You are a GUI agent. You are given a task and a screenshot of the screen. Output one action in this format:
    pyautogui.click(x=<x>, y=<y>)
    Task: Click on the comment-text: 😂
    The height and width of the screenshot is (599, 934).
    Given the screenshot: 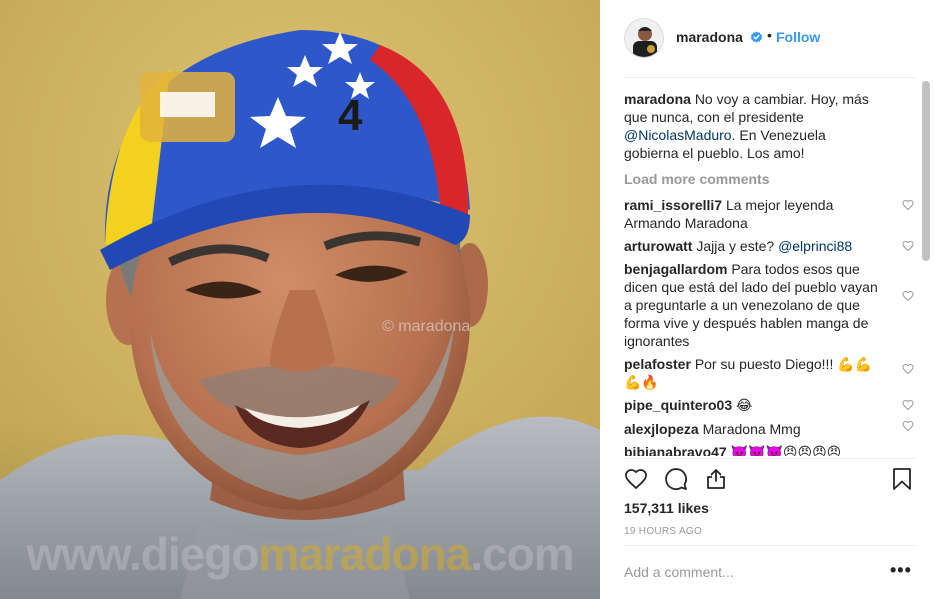 What is the action you would take?
    pyautogui.click(x=744, y=405)
    